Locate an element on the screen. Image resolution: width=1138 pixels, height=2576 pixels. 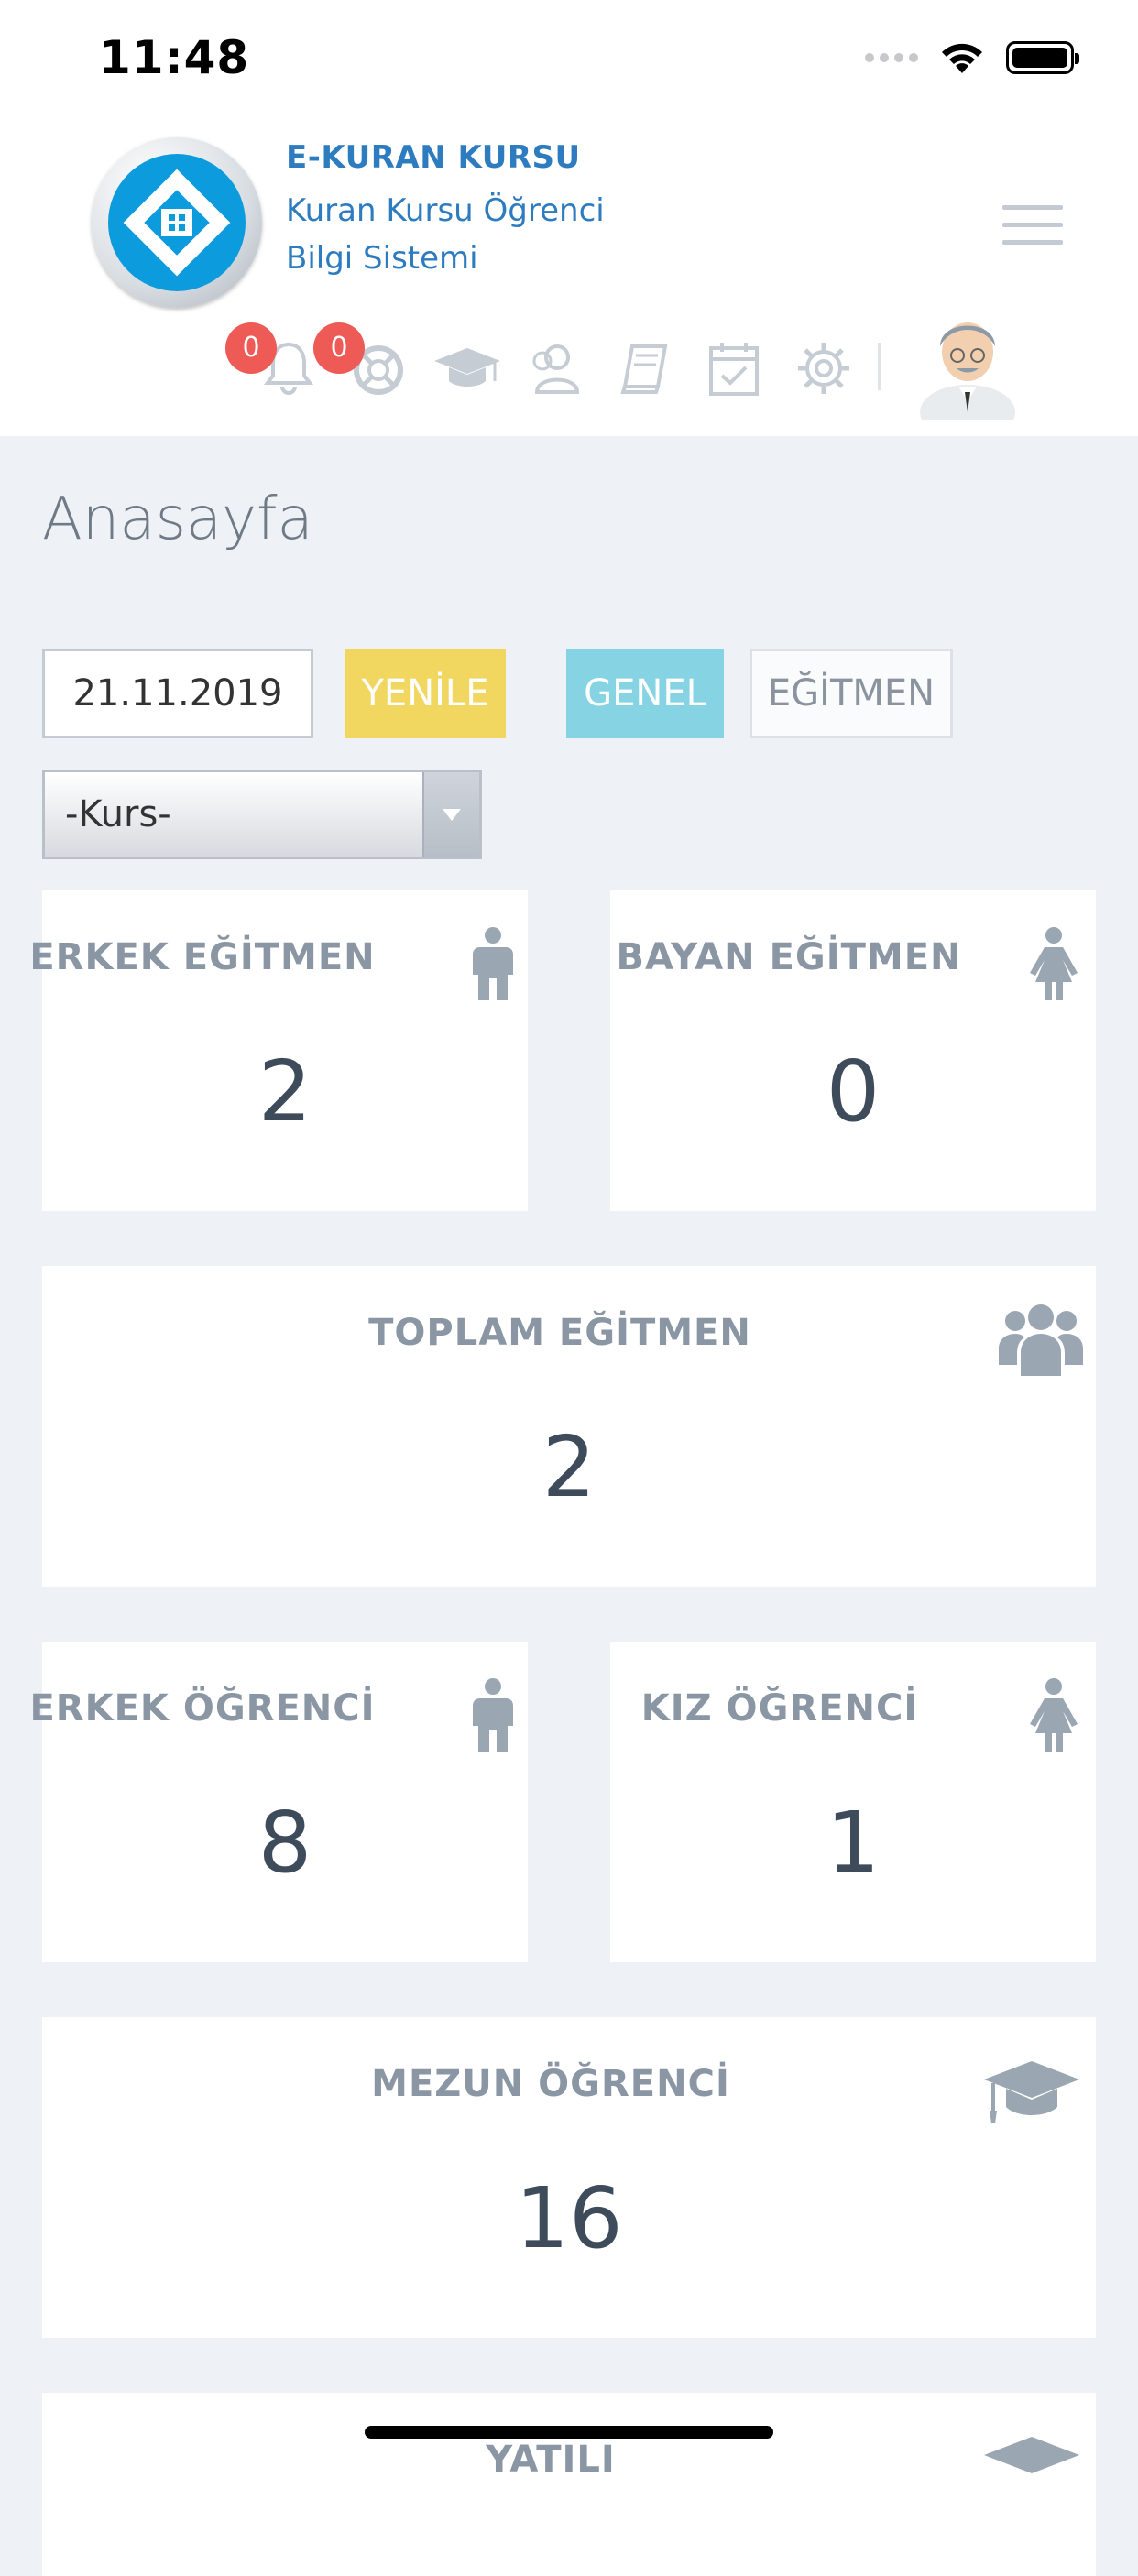
status-icons is located at coordinates (972, 58).